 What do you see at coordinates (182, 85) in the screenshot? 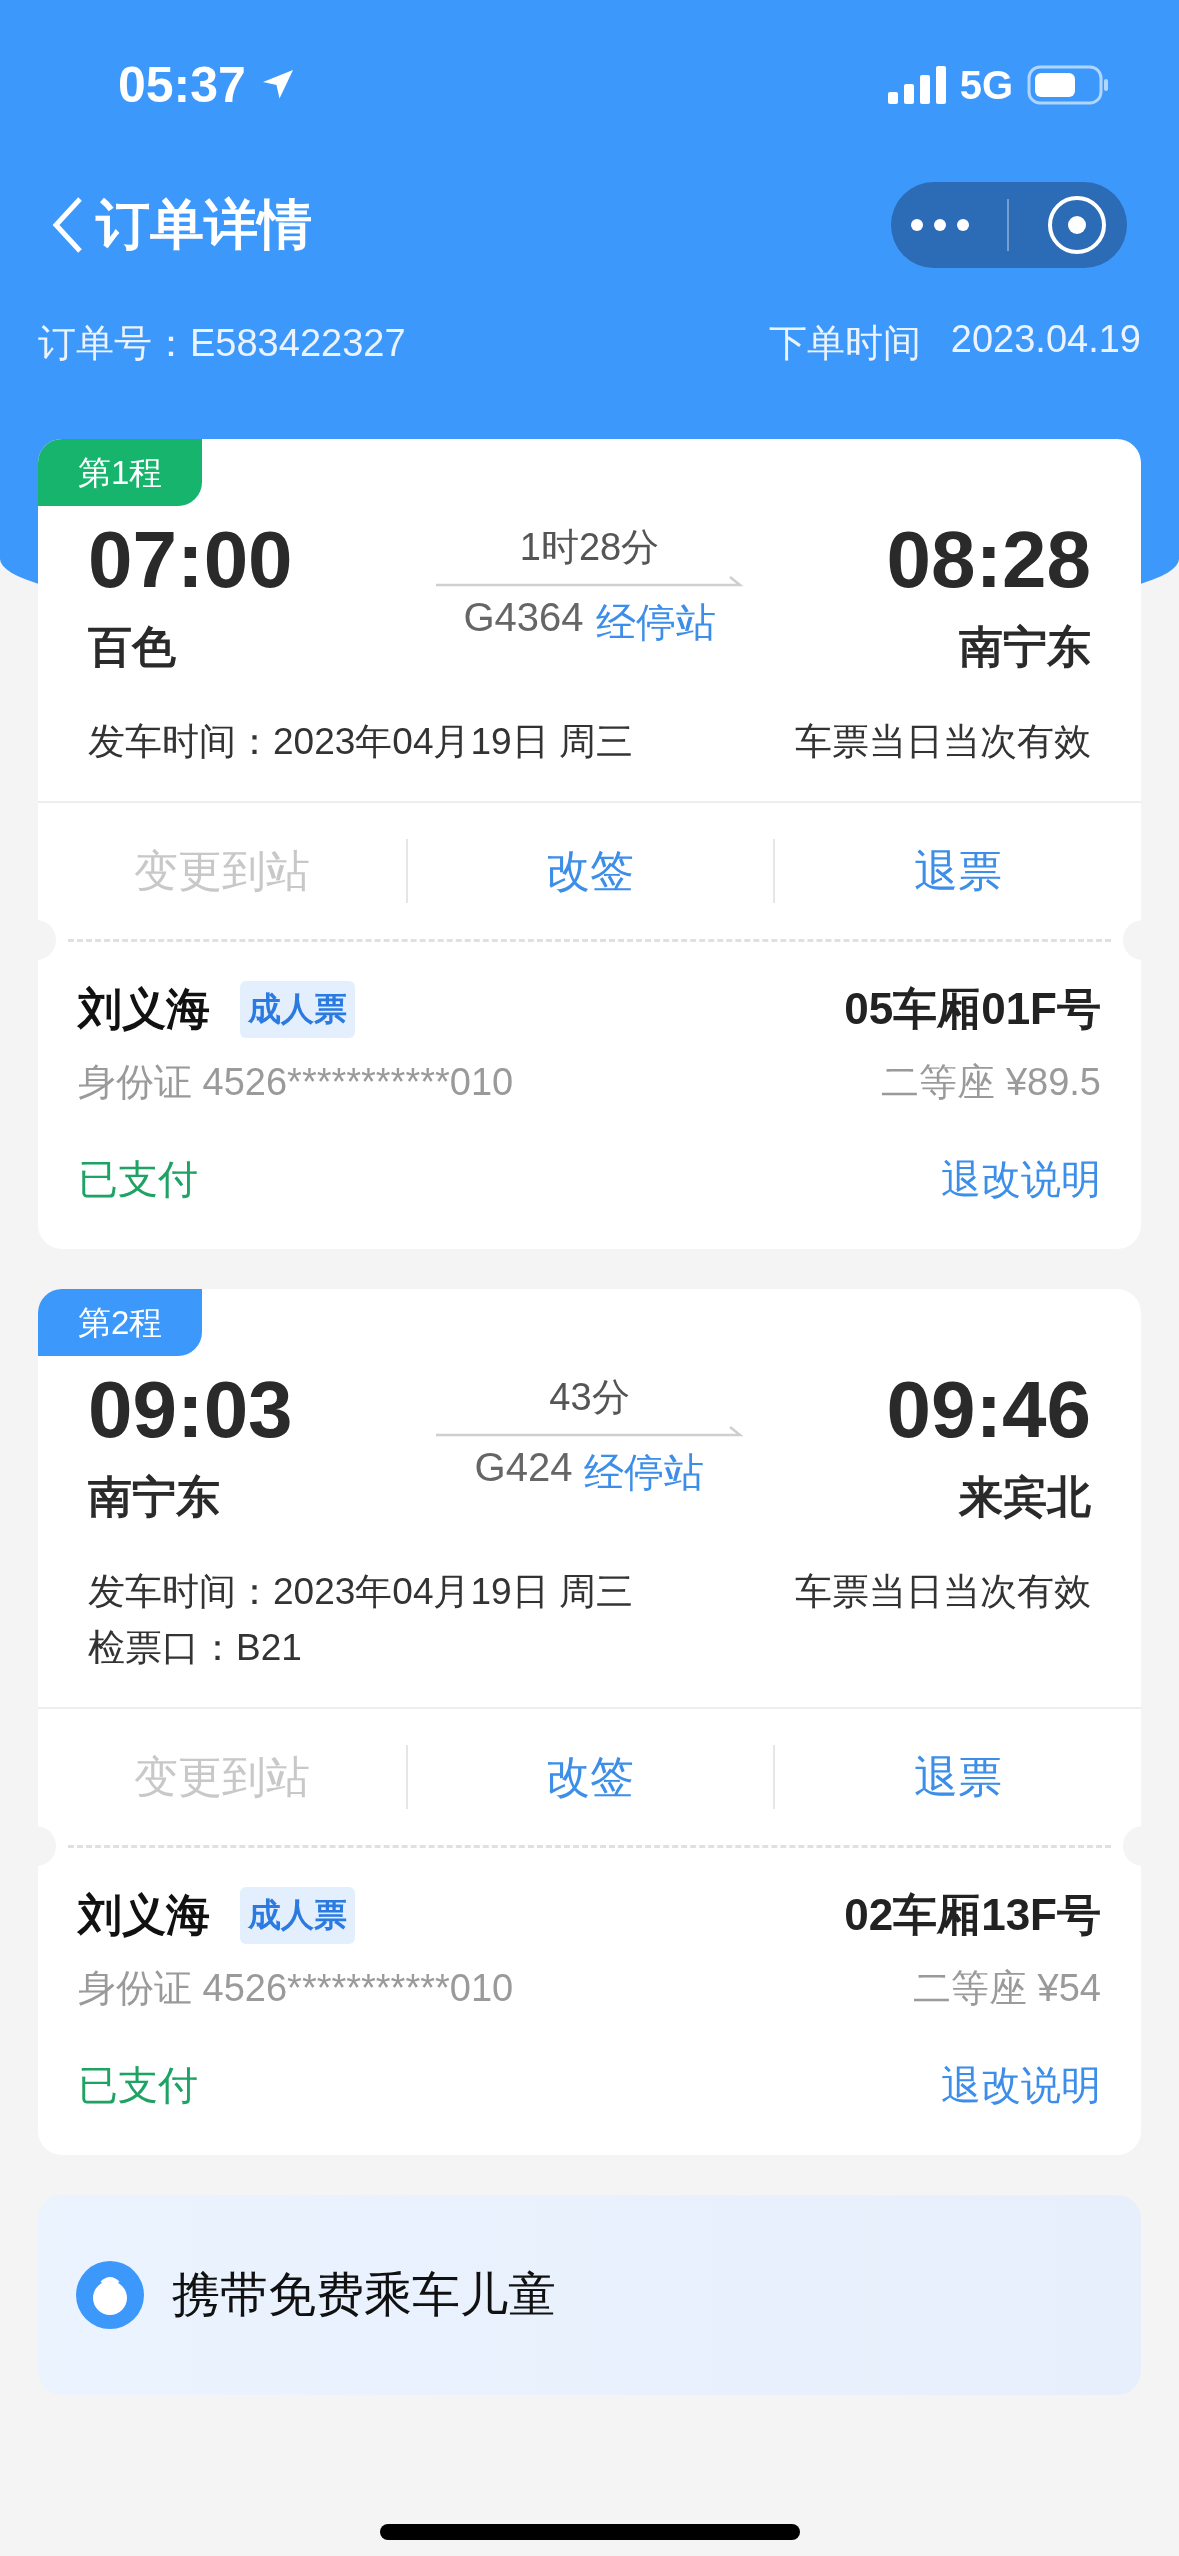
I see `status-time: 05:37` at bounding box center [182, 85].